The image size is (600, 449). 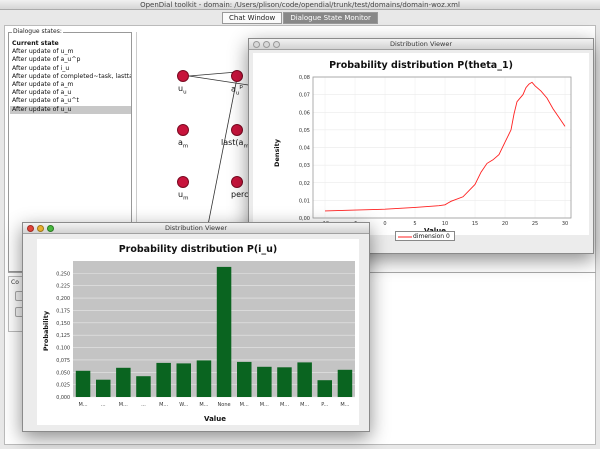 What do you see at coordinates (414, 224) in the screenshot?
I see `x-tick-label: 5` at bounding box center [414, 224].